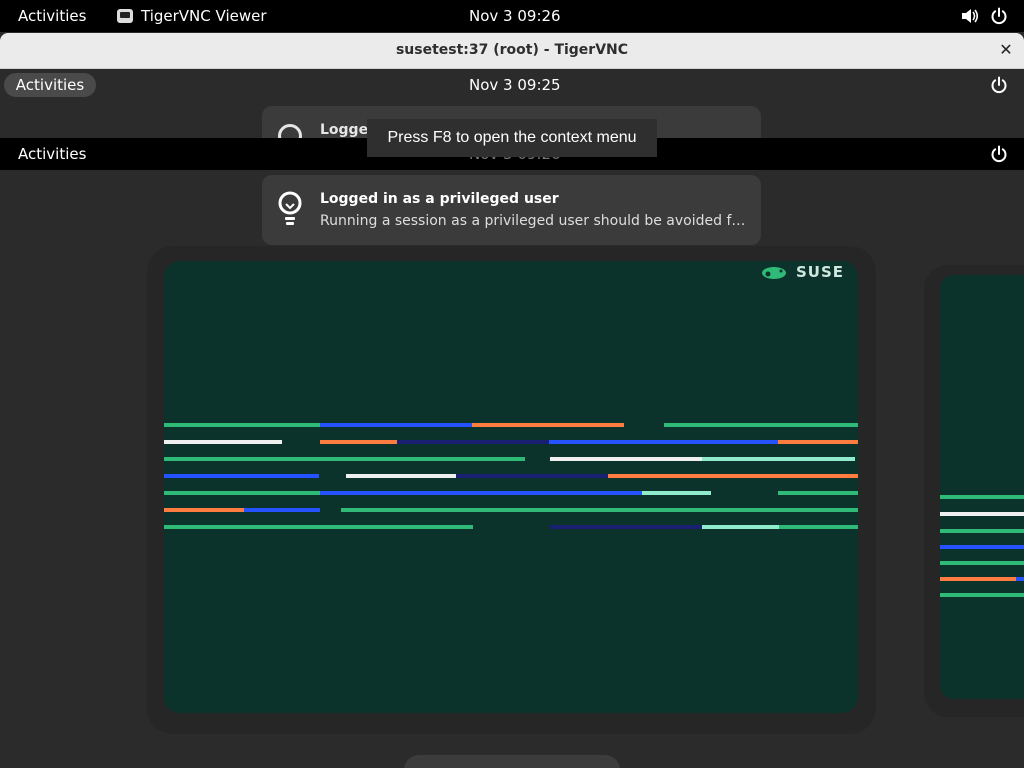  What do you see at coordinates (982, 487) in the screenshot?
I see `workspace-thumbnail-next` at bounding box center [982, 487].